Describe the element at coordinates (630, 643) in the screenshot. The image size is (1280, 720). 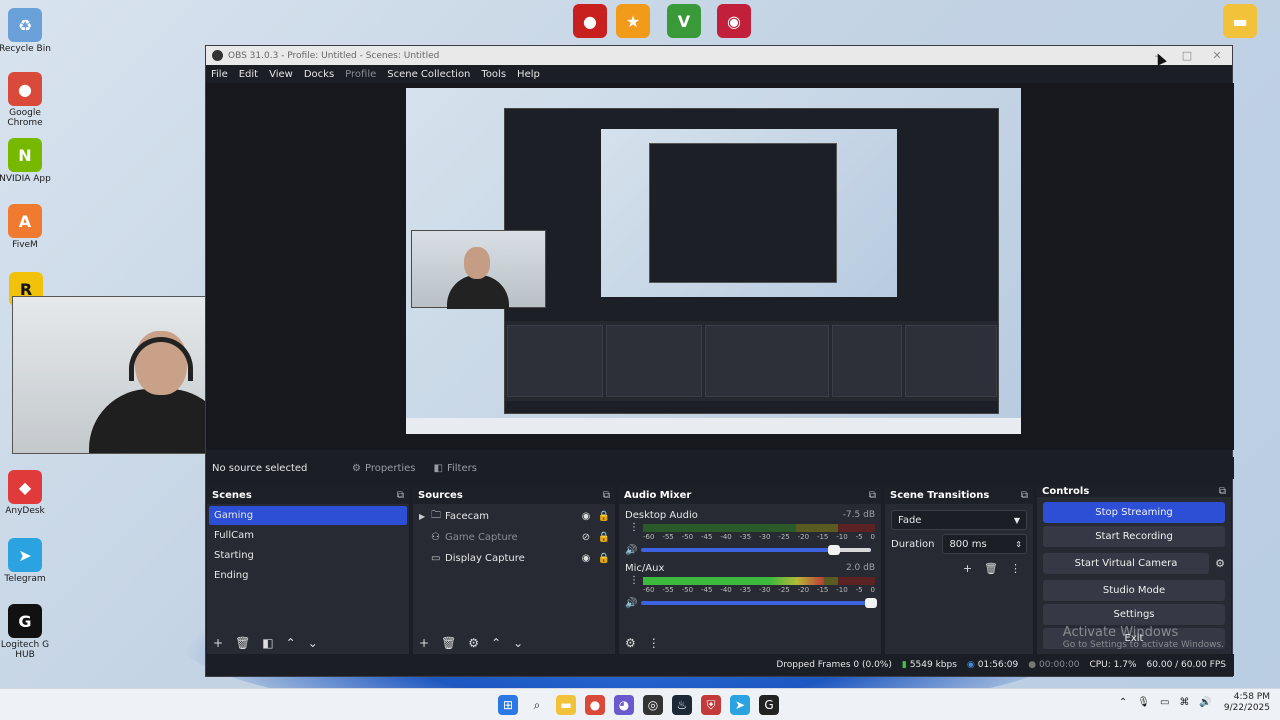
I see `advanced-audio-icon: ⚙` at that location.